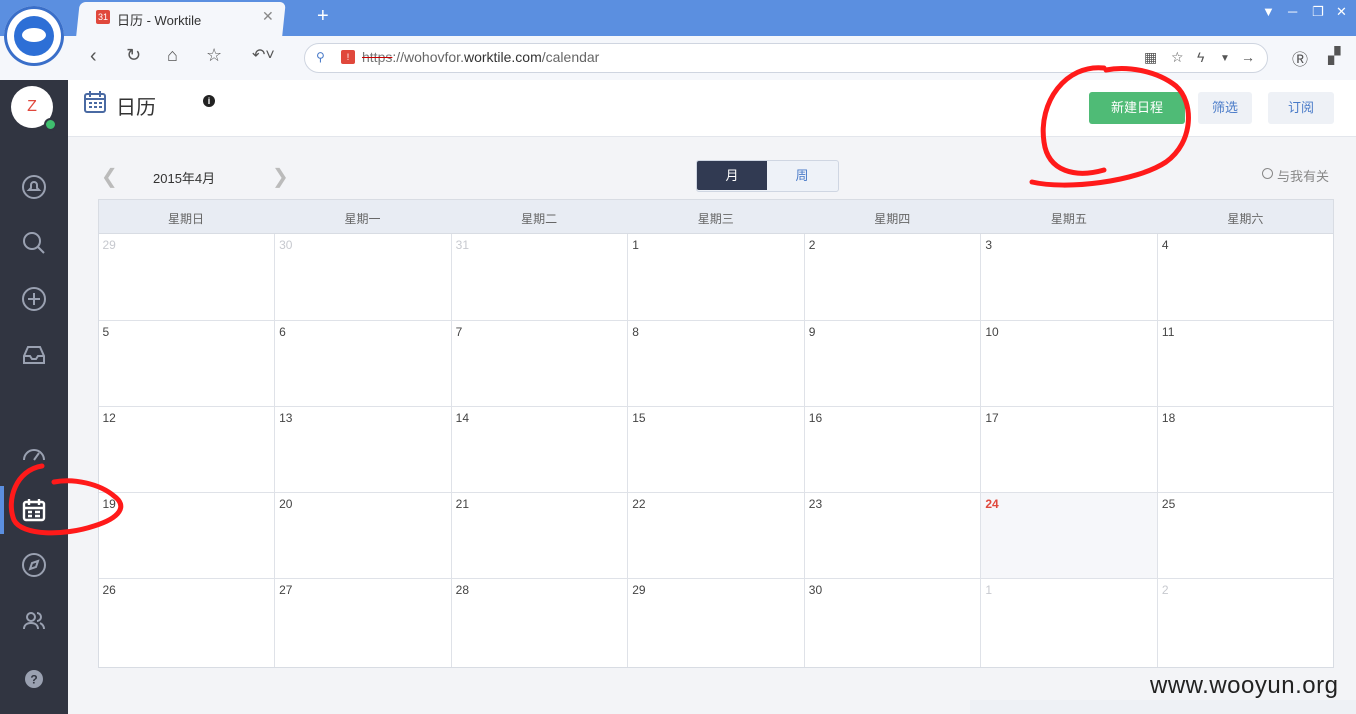 The width and height of the screenshot is (1356, 714). I want to click on view-month-button: 月, so click(732, 175).